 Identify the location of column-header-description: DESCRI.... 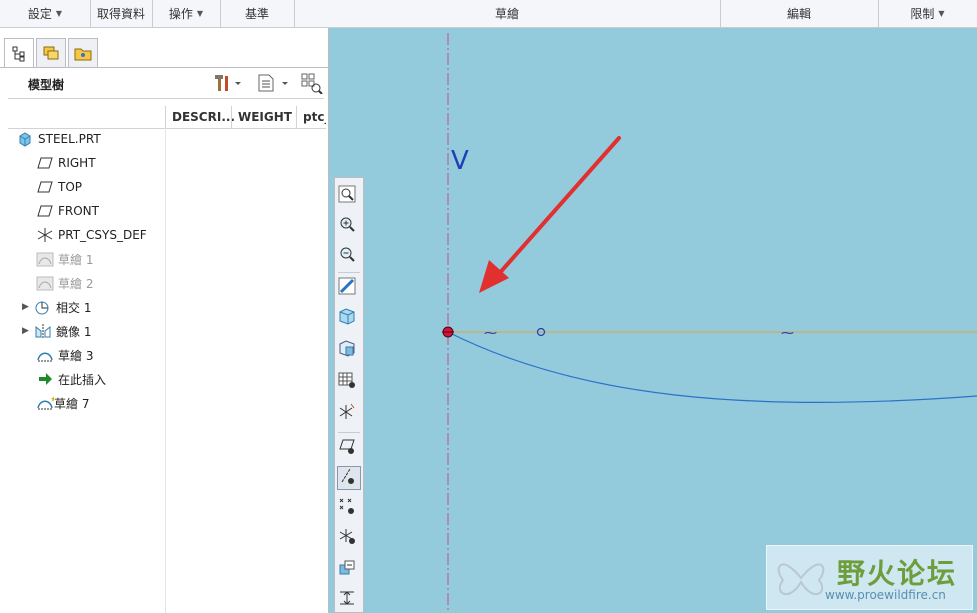
(200, 117).